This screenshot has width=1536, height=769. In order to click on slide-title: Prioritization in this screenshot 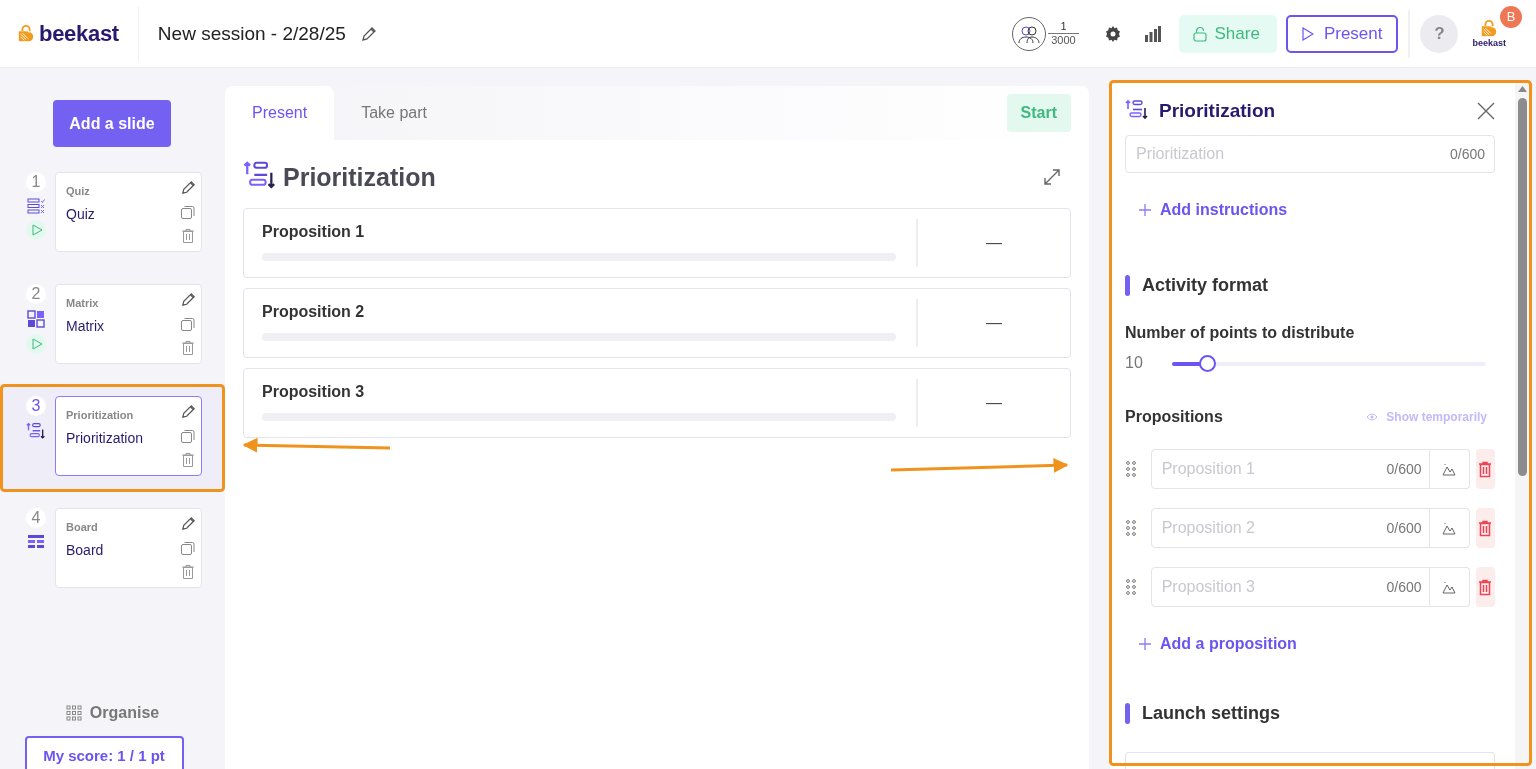, I will do `click(105, 438)`.